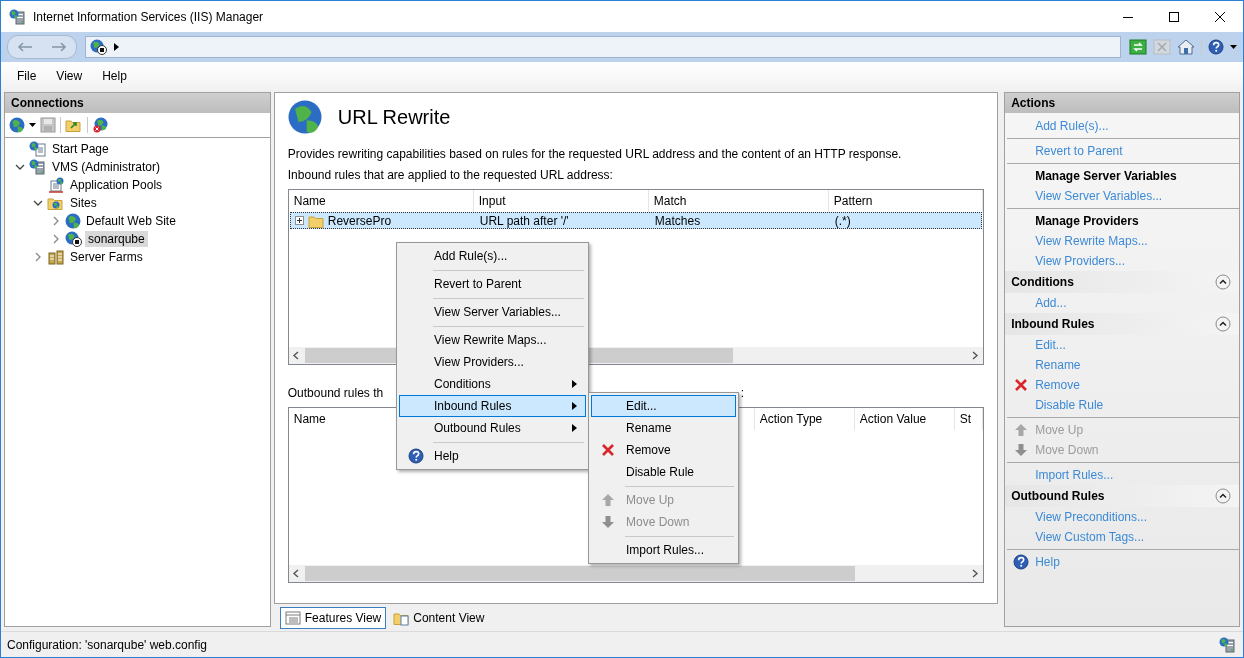 This screenshot has width=1244, height=658. Describe the element at coordinates (1042, 282) in the screenshot. I see `section-title: Conditions` at that location.